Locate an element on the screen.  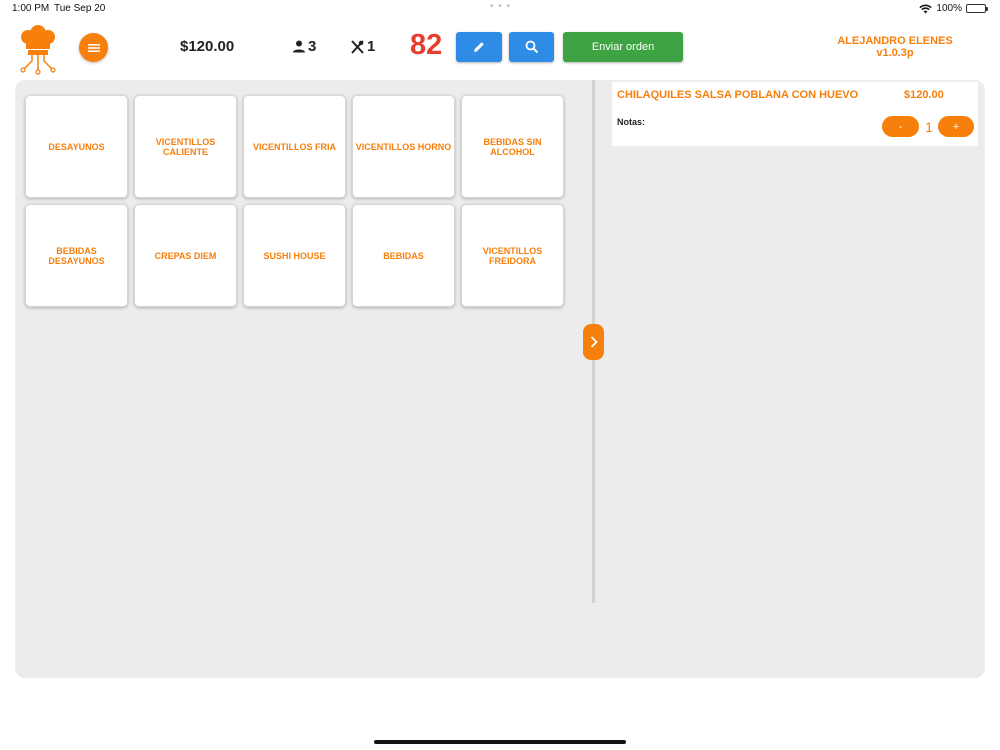
category-tile: VICENTILLOS FRIA is located at coordinates (294, 146).